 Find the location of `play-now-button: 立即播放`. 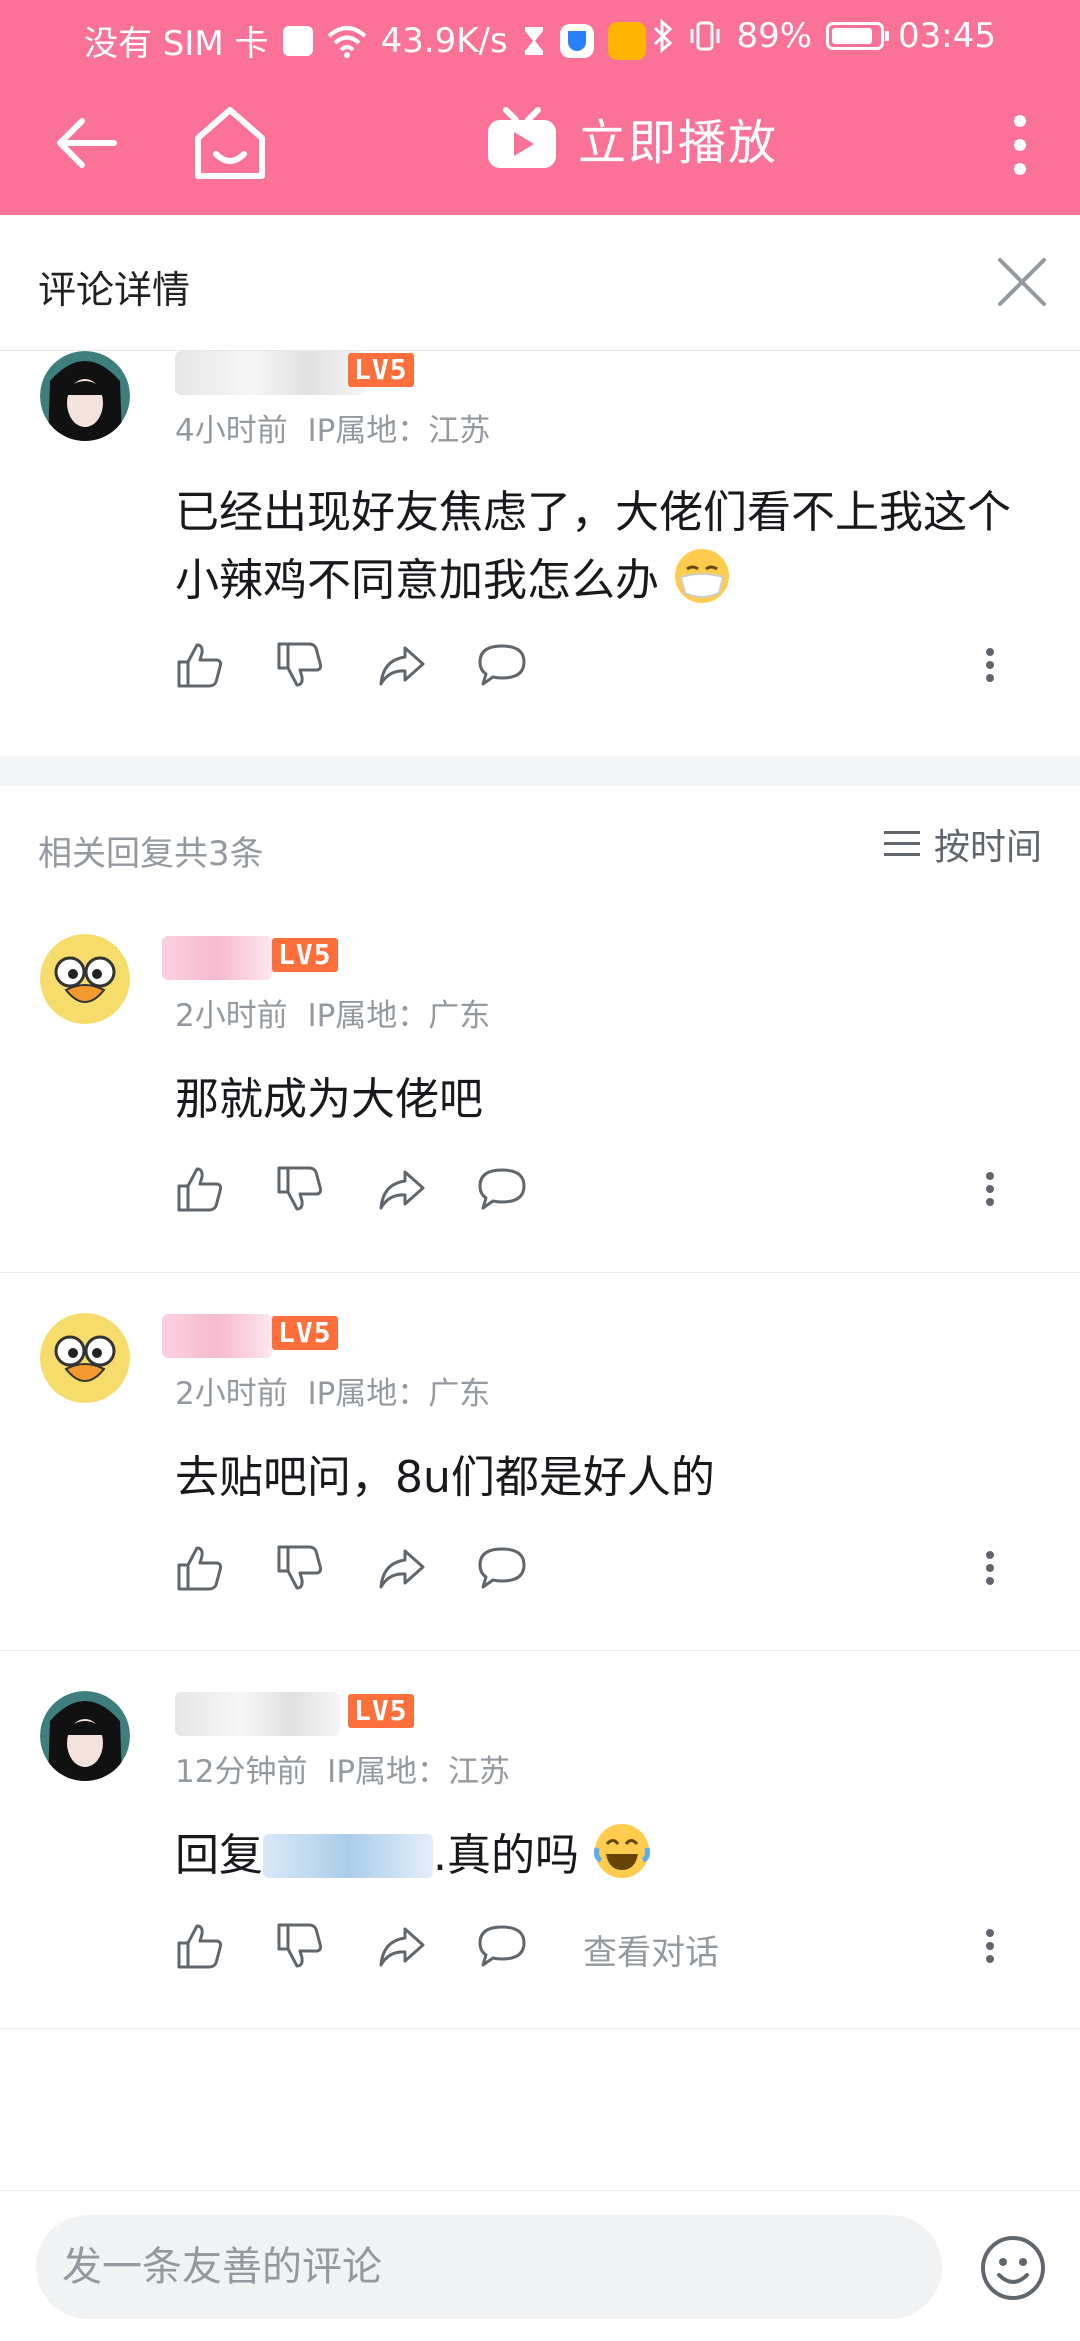

play-now-button: 立即播放 is located at coordinates (632, 138).